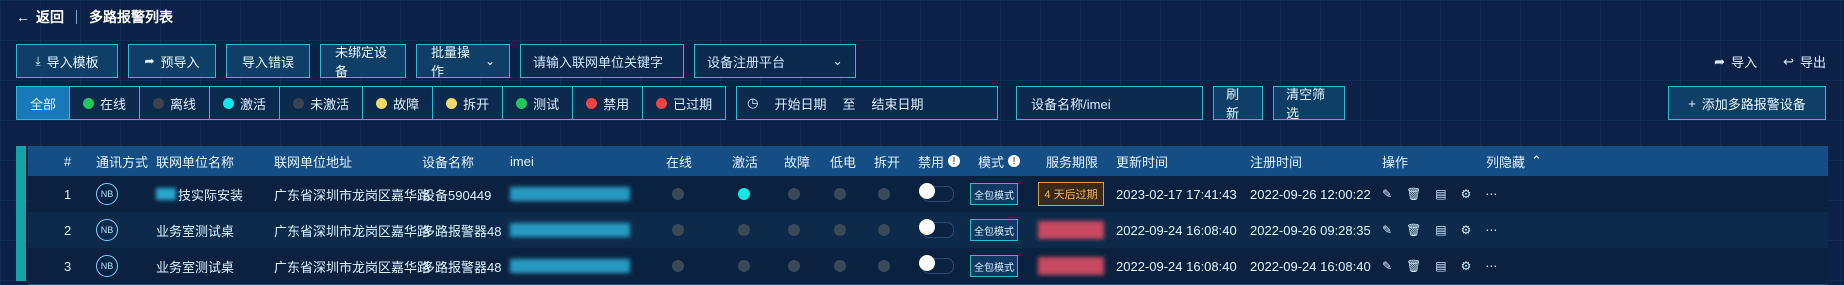  What do you see at coordinates (794, 230) in the screenshot?
I see `fault-status` at bounding box center [794, 230].